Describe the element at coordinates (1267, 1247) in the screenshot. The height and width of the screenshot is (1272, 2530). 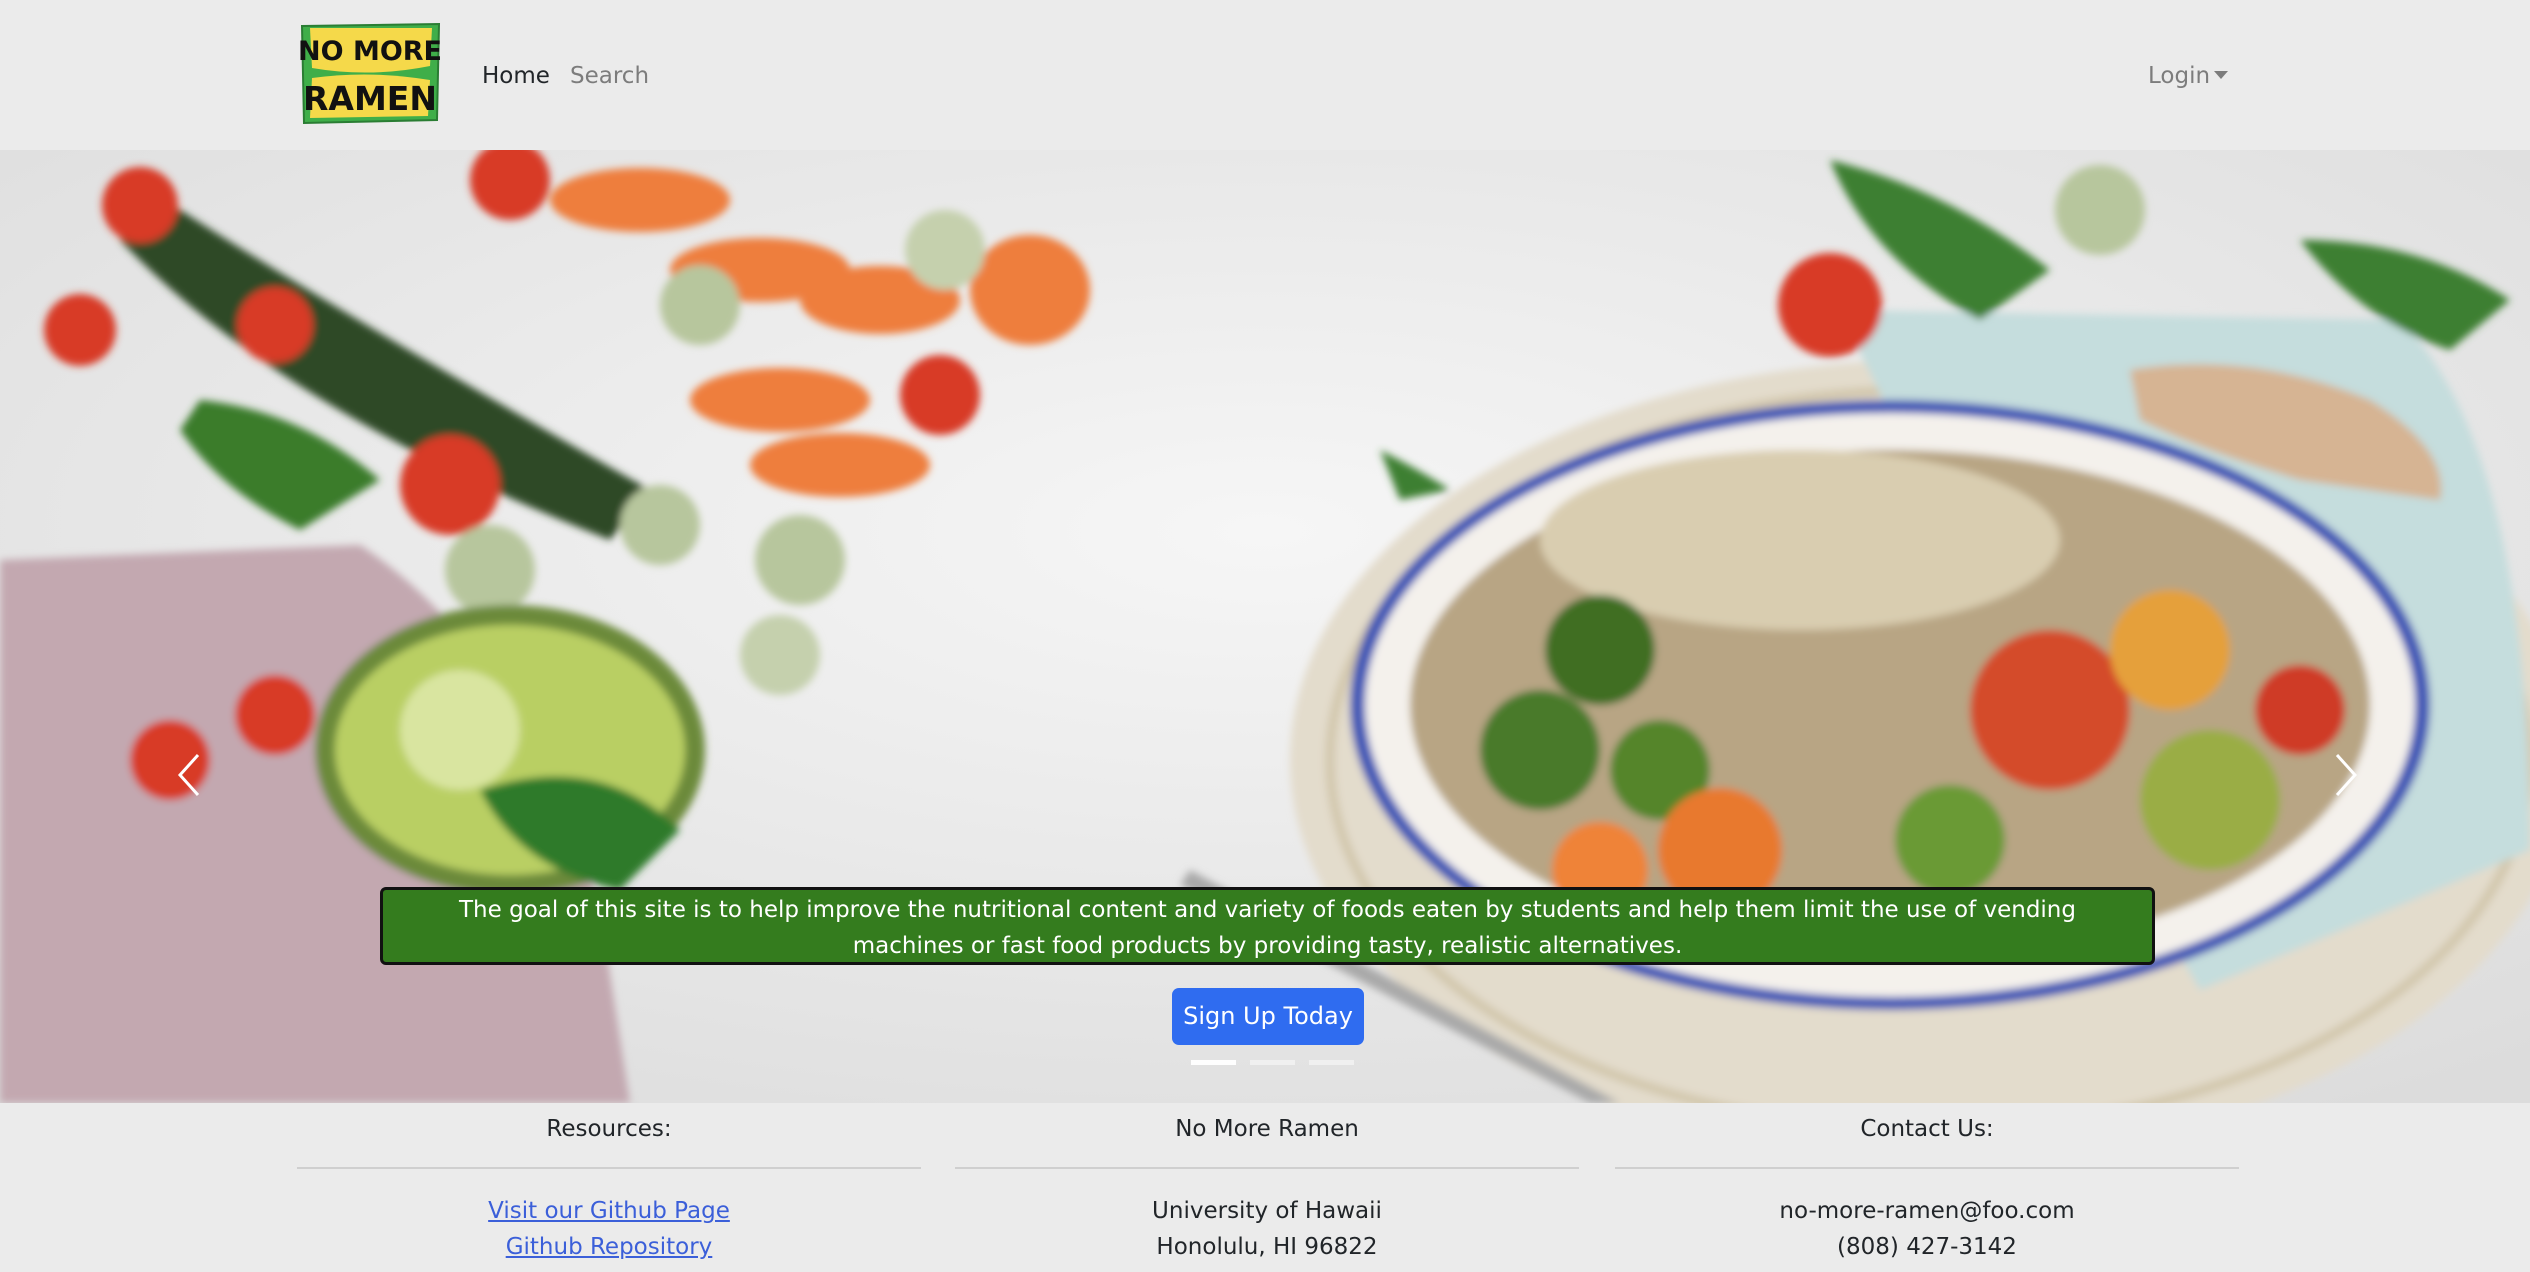
I see `address-line-2: Honolulu, HI 96822` at that location.